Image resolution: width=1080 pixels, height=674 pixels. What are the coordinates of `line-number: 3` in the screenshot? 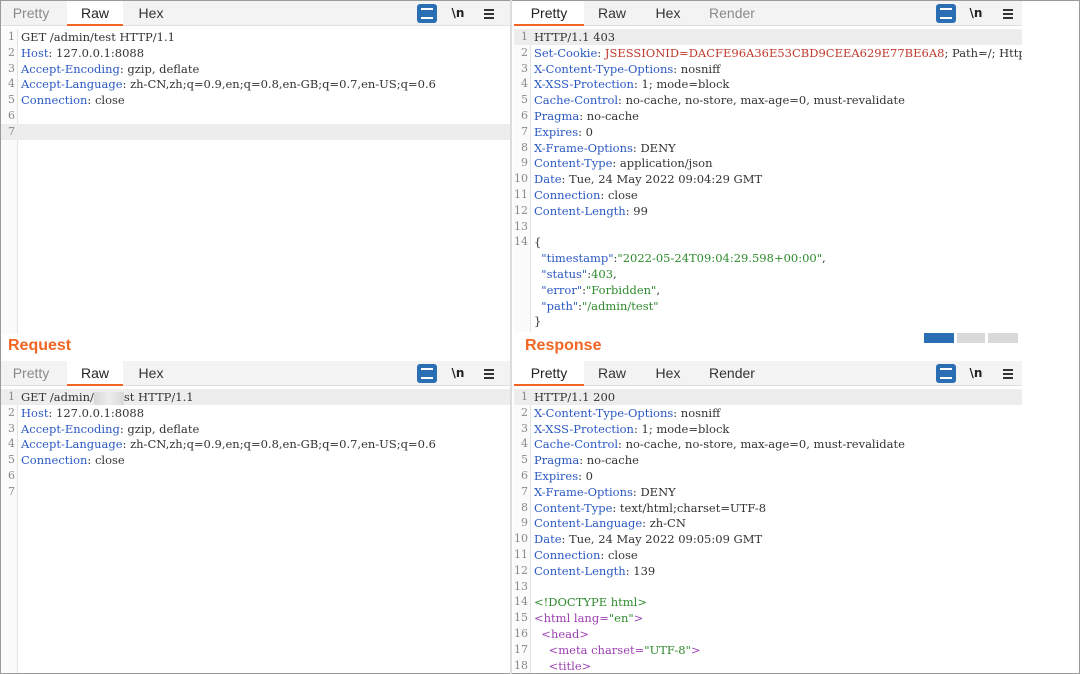 It's located at (11, 428).